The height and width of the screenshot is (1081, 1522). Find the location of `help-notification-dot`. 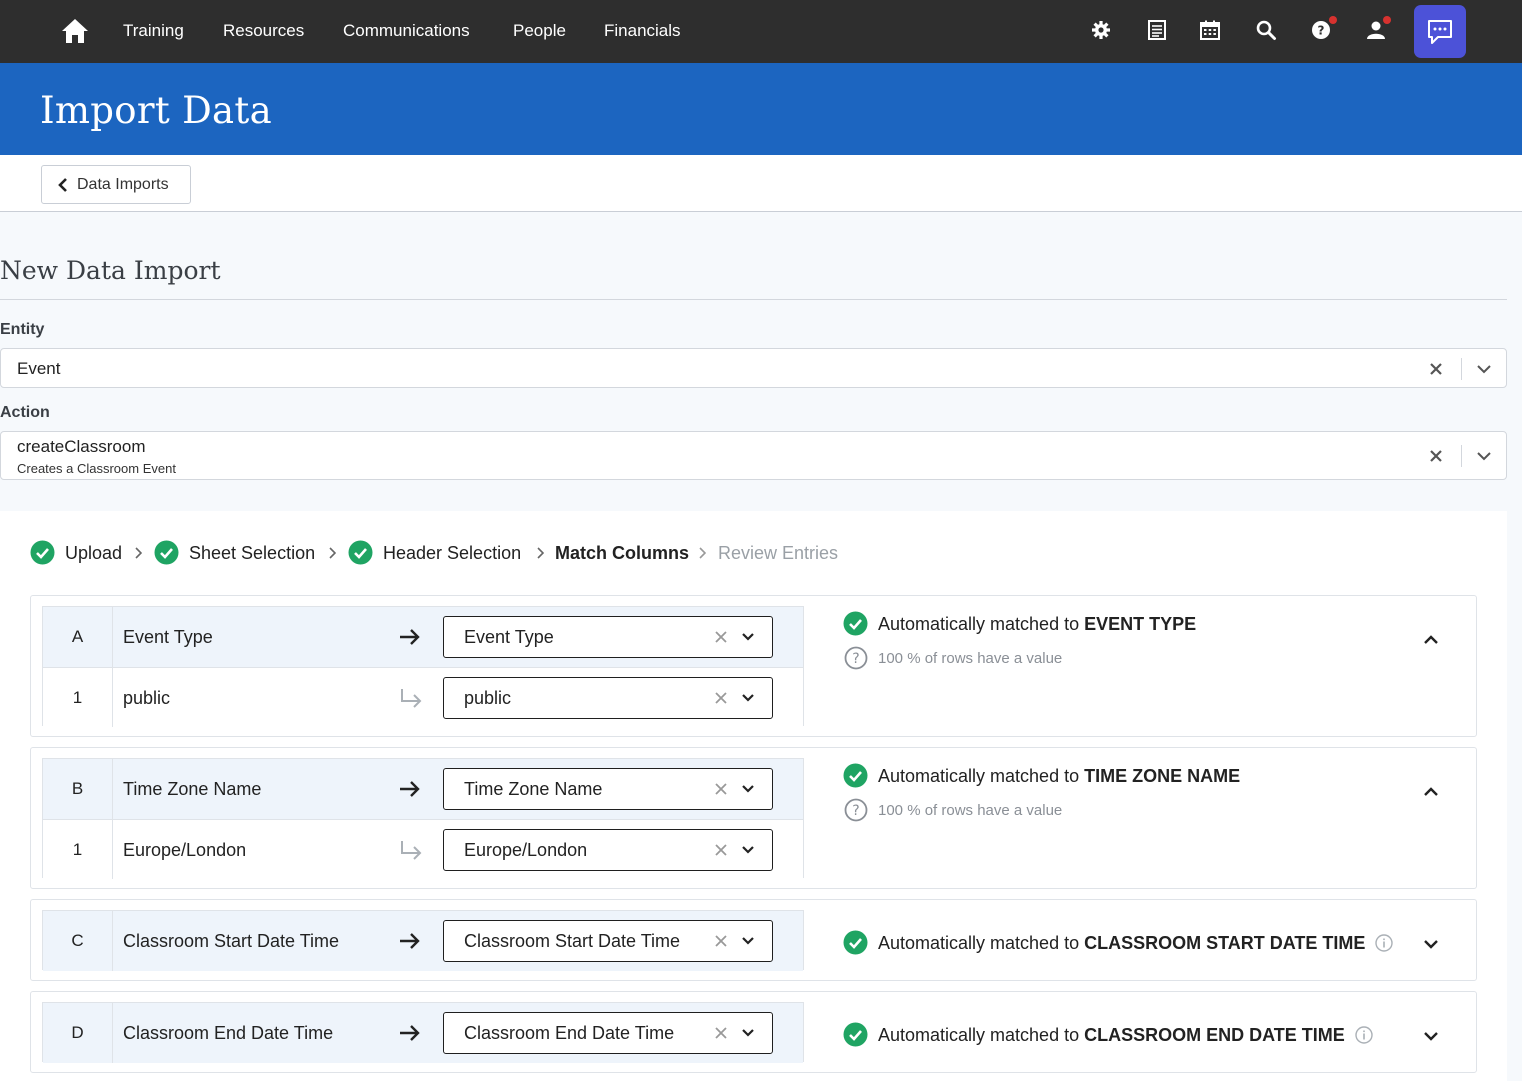

help-notification-dot is located at coordinates (1333, 20).